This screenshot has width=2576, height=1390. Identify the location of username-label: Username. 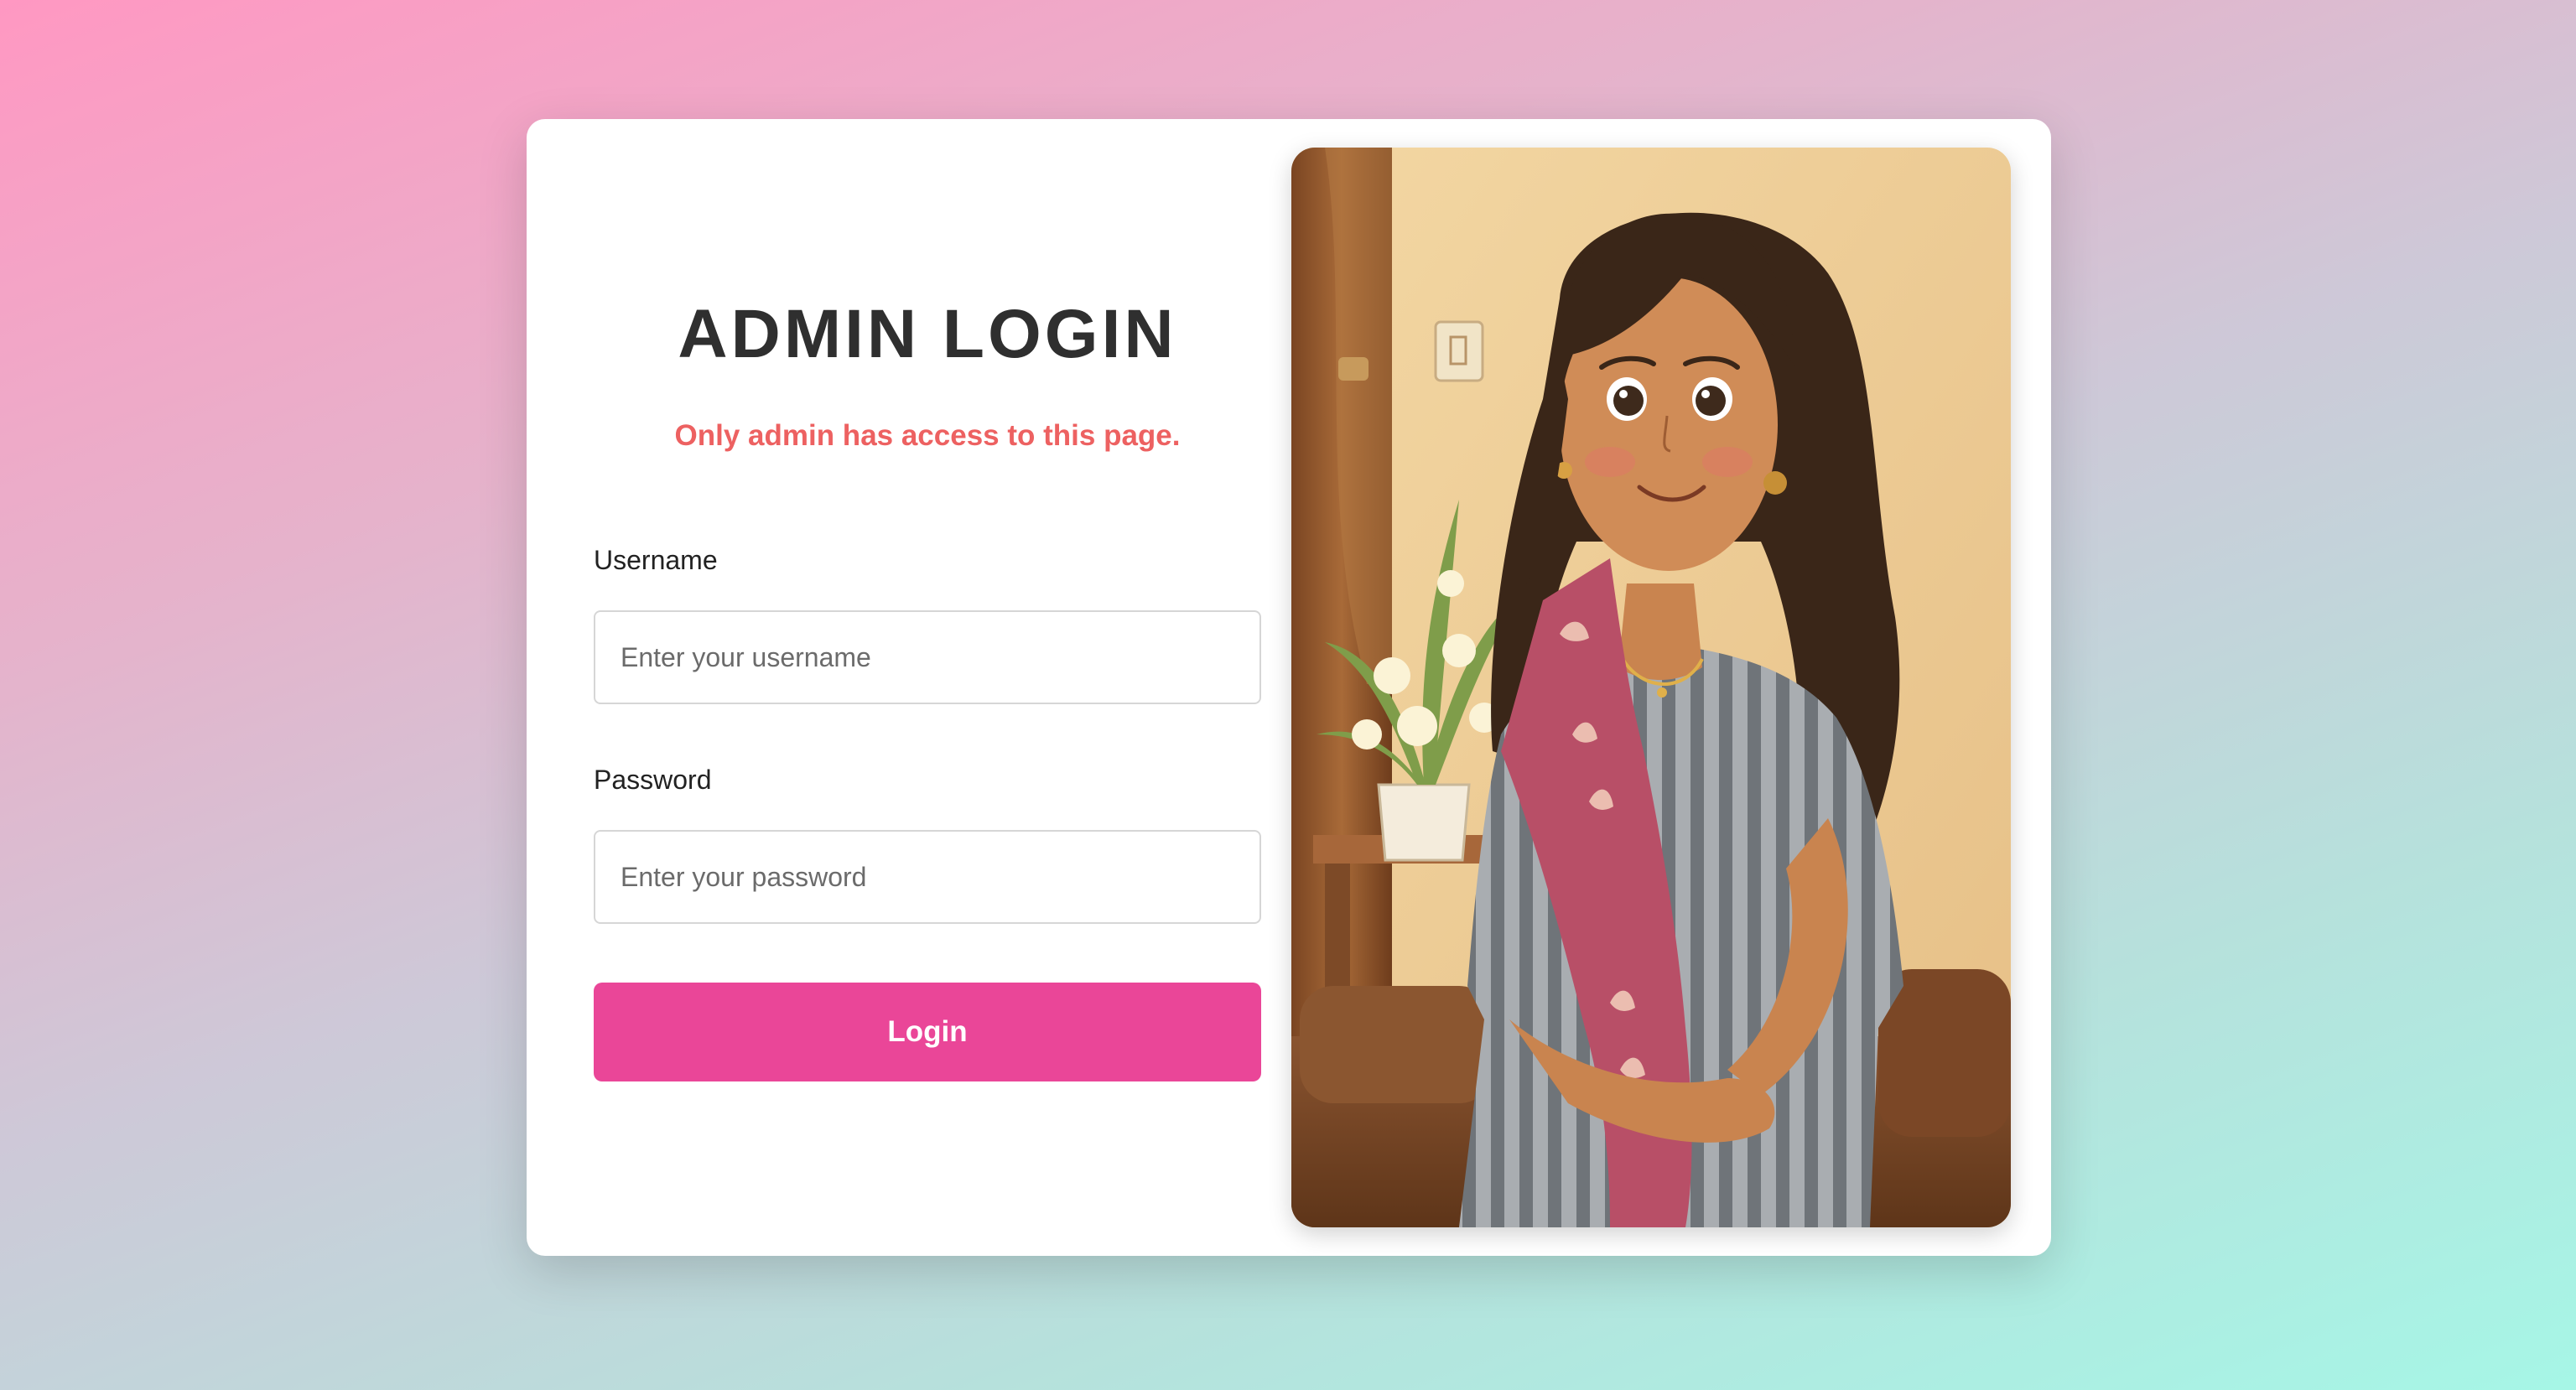
(656, 560).